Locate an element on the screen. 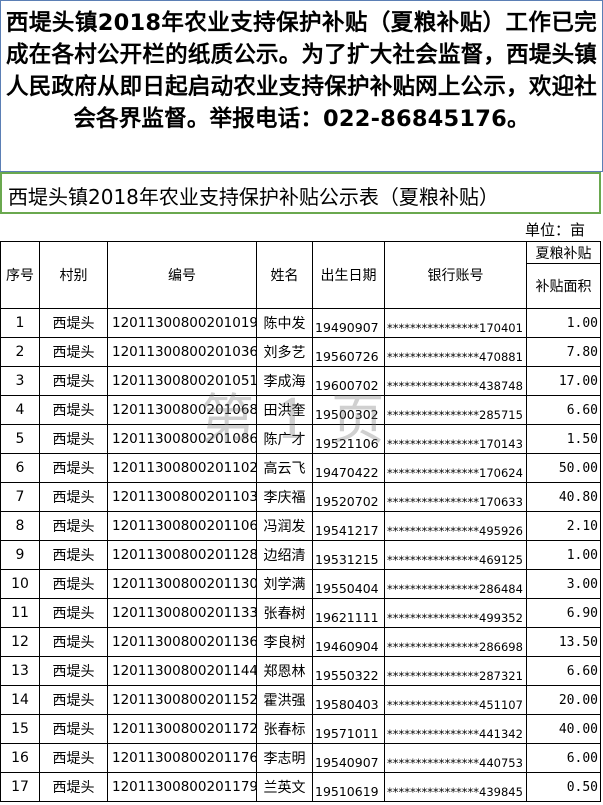 This screenshot has width=603, height=805. row-number: 16 is located at coordinates (20, 758).